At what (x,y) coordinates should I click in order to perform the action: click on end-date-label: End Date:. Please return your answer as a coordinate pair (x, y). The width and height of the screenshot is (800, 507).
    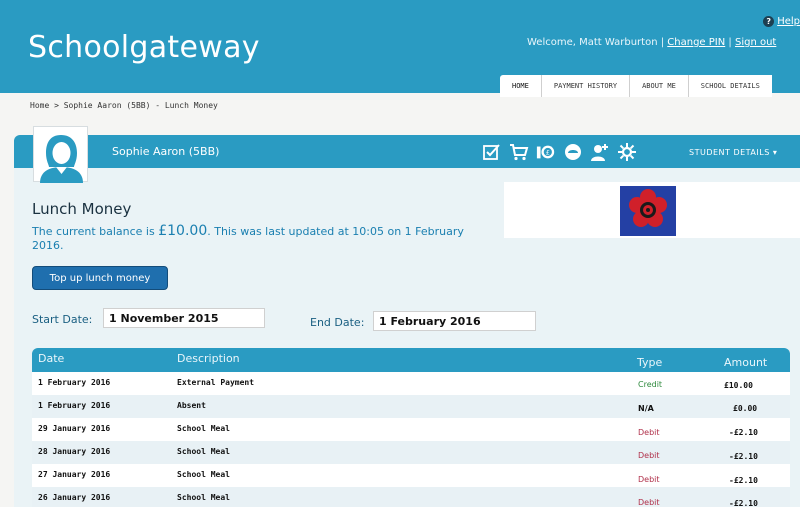
    Looking at the image, I should click on (337, 322).